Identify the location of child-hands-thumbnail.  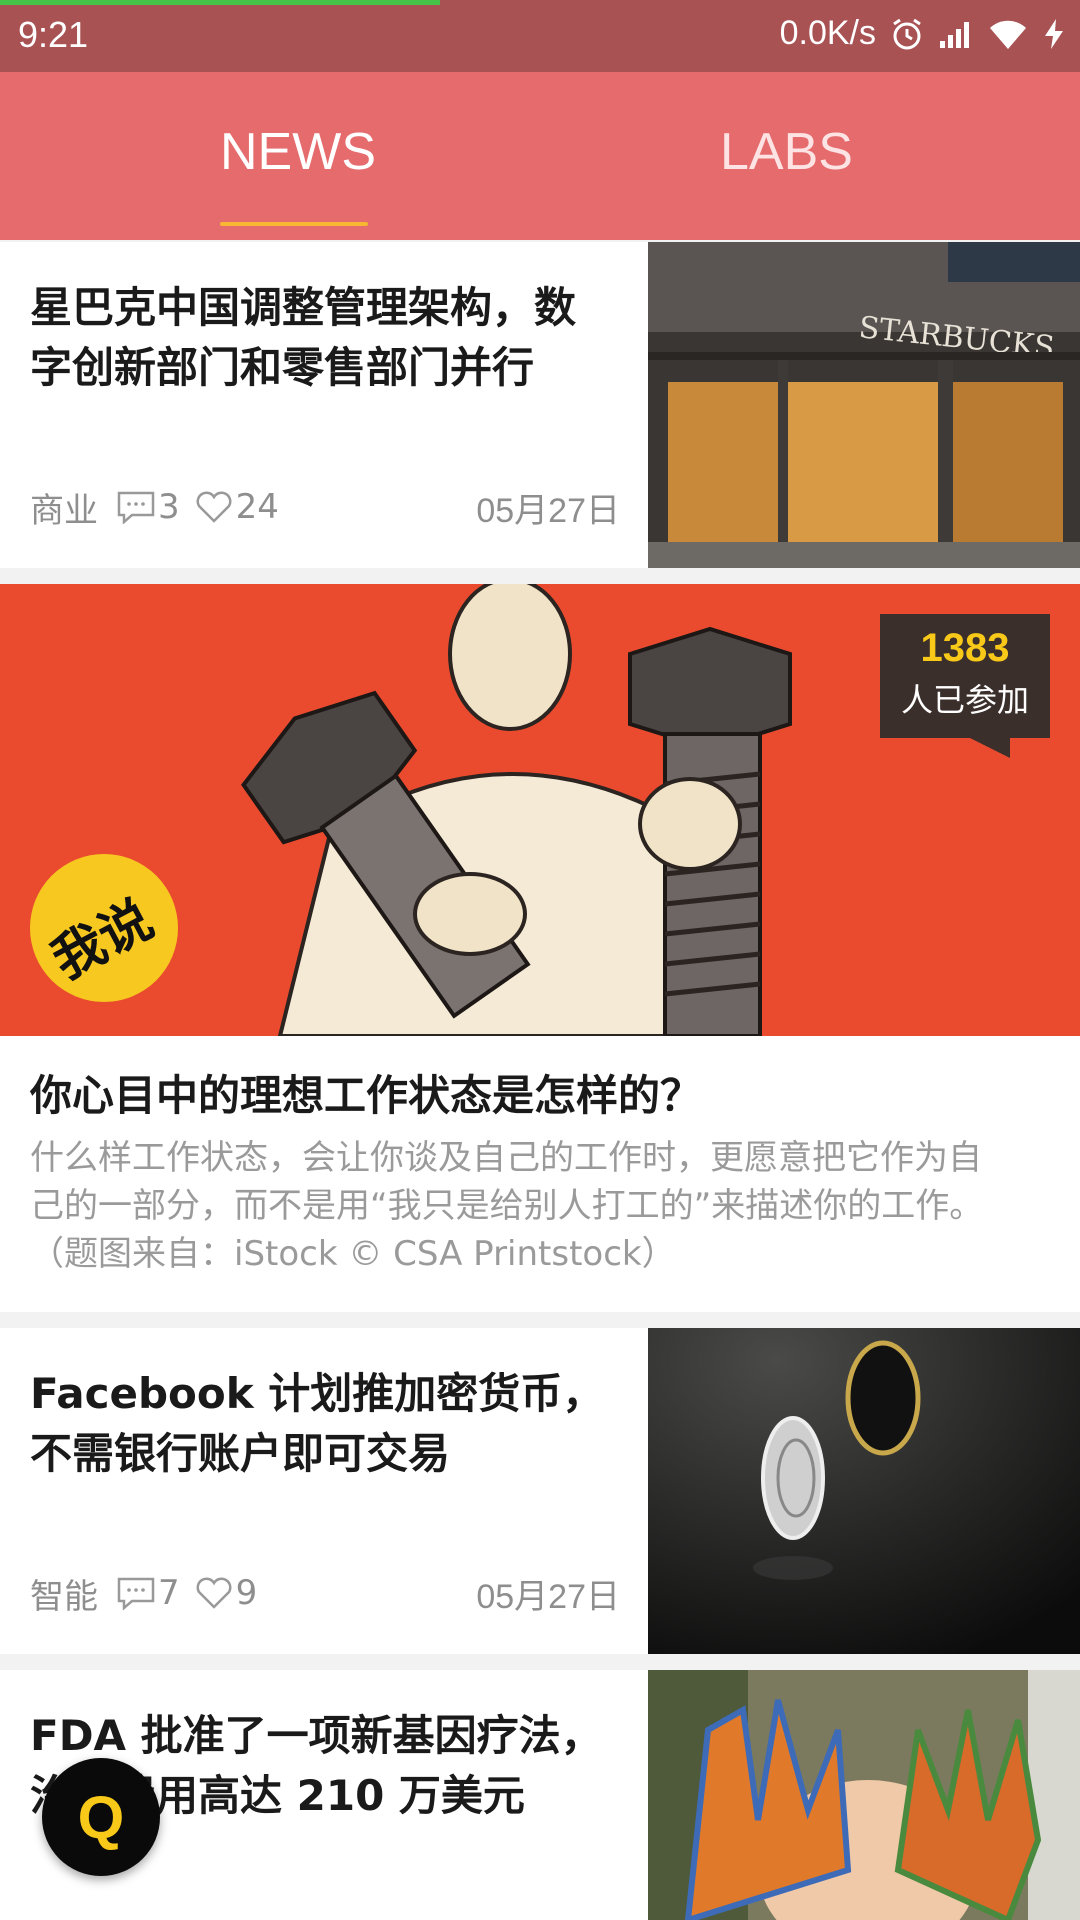
(864, 1795).